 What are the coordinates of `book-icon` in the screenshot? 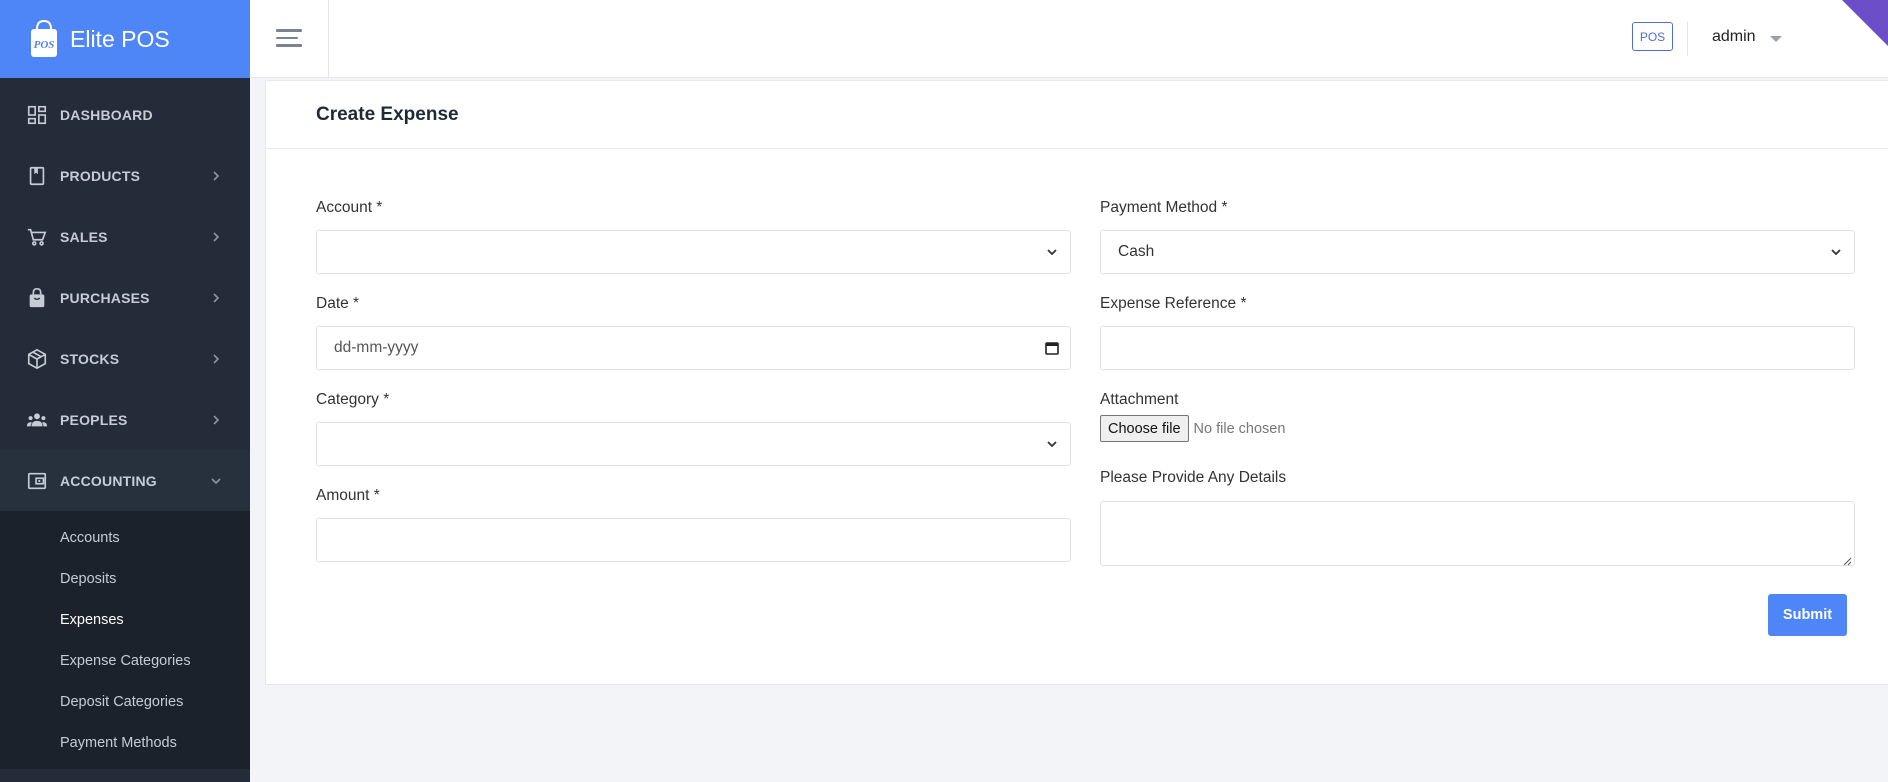 It's located at (37, 176).